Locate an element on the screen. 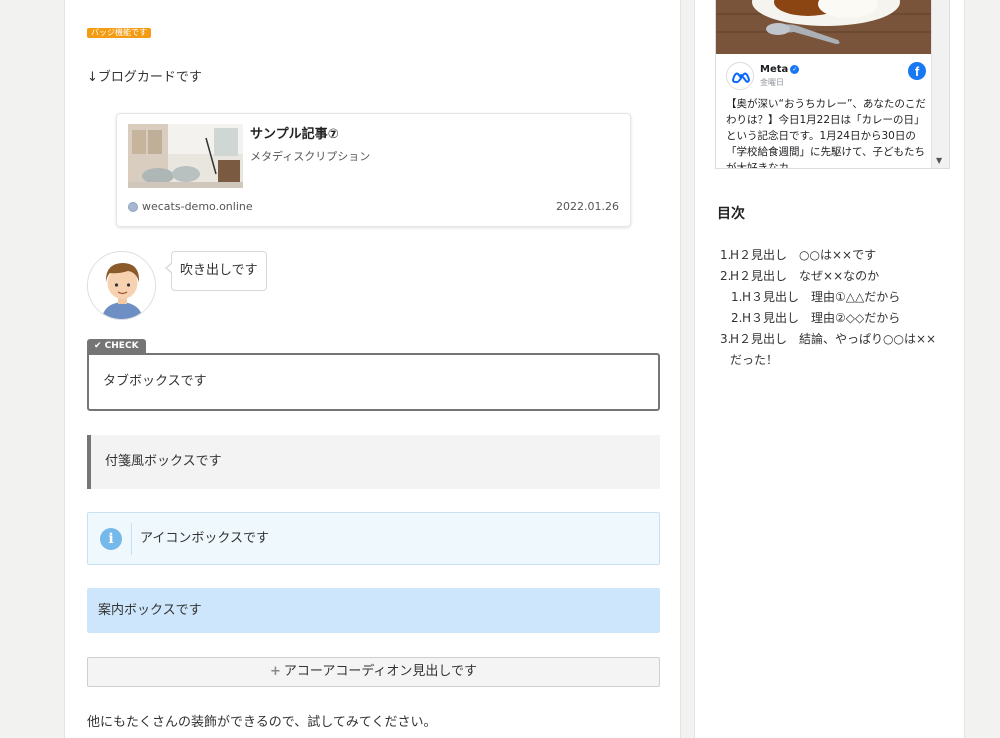 The image size is (1000, 738). toc-item-label: H３見出し 理由②◇◇だから is located at coordinates (821, 318).